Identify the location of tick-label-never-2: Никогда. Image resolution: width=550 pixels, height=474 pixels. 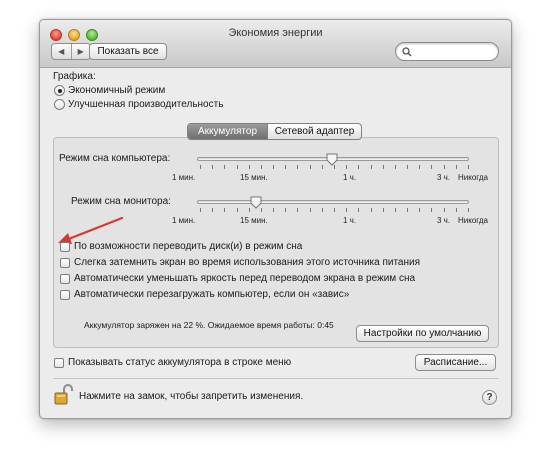
(473, 220).